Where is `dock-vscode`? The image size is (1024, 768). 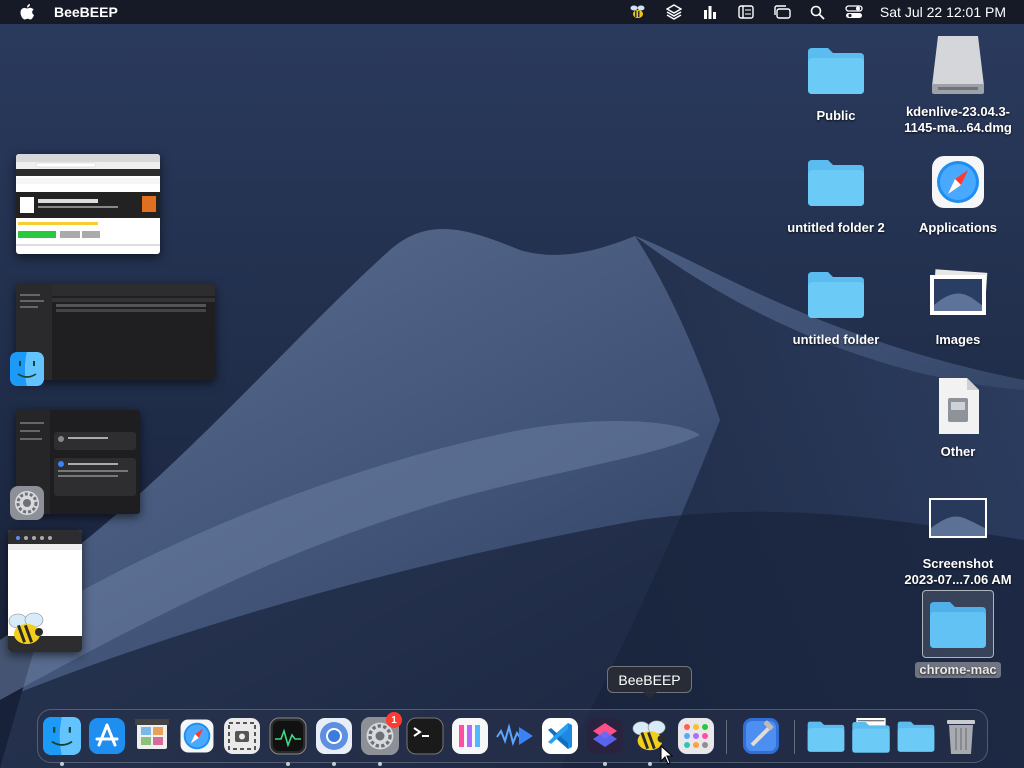
dock-vscode is located at coordinates (560, 736).